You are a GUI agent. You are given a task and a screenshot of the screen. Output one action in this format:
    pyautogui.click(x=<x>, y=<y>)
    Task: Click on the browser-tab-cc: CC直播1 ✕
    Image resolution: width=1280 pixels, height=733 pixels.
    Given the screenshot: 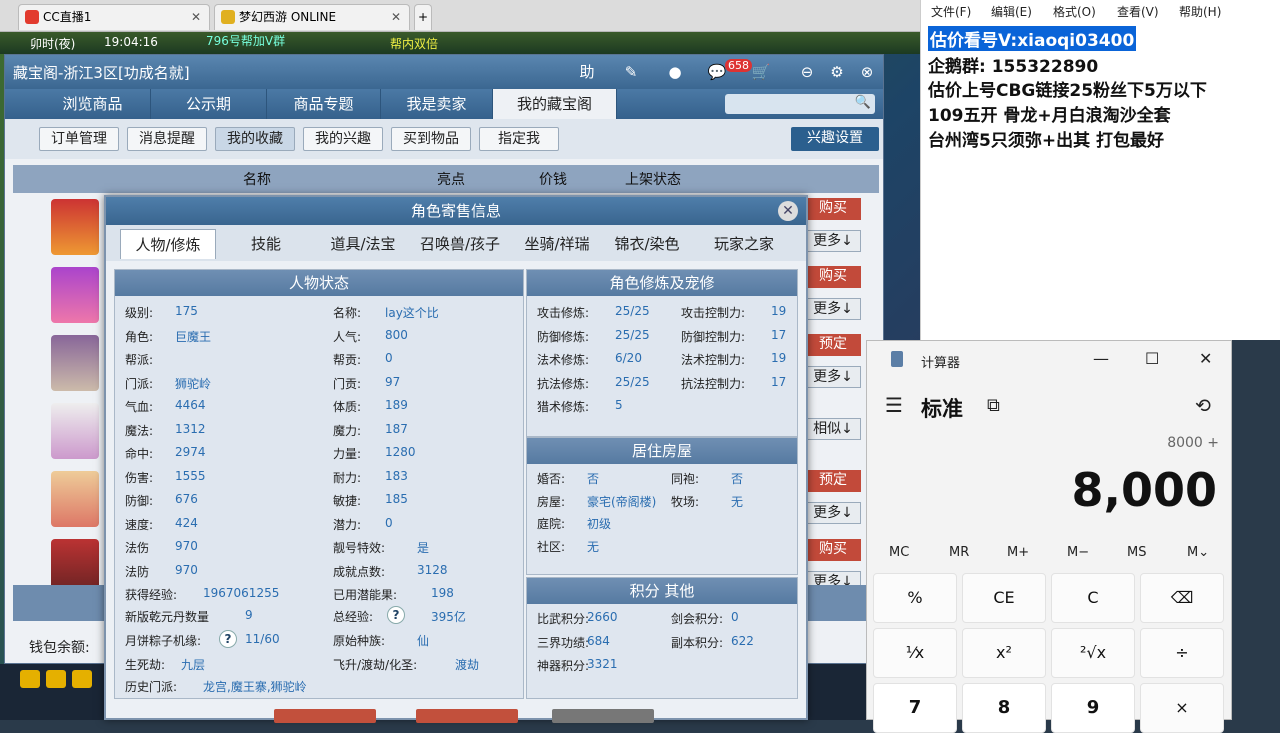 What is the action you would take?
    pyautogui.click(x=114, y=17)
    